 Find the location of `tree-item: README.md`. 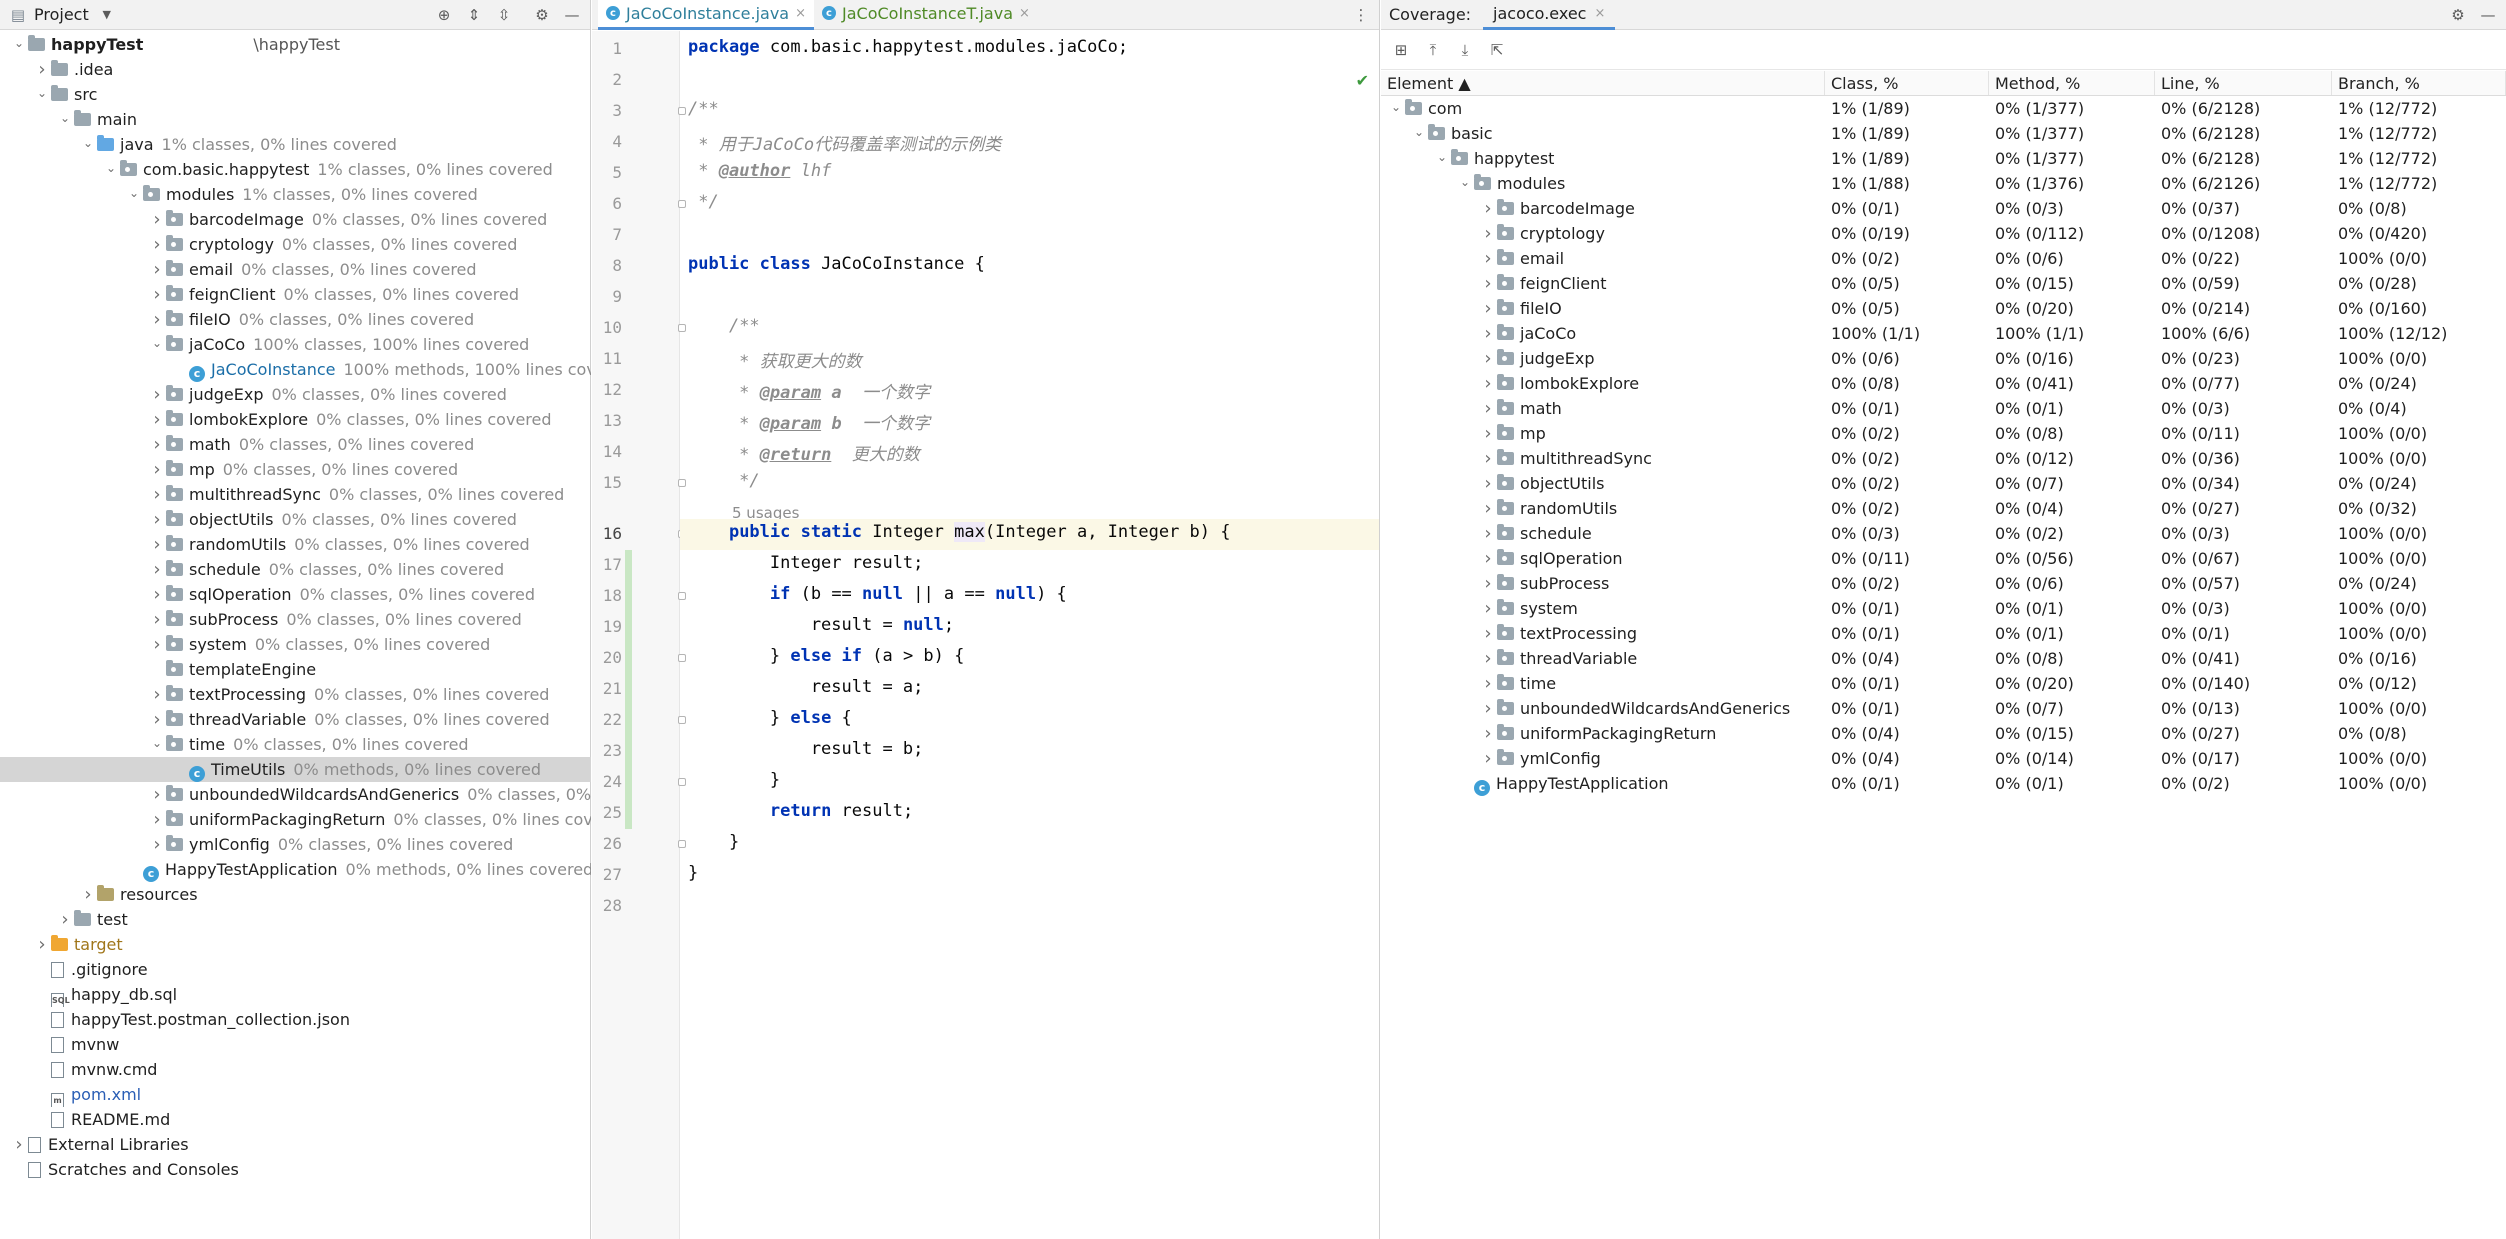

tree-item: README.md is located at coordinates (295, 1119).